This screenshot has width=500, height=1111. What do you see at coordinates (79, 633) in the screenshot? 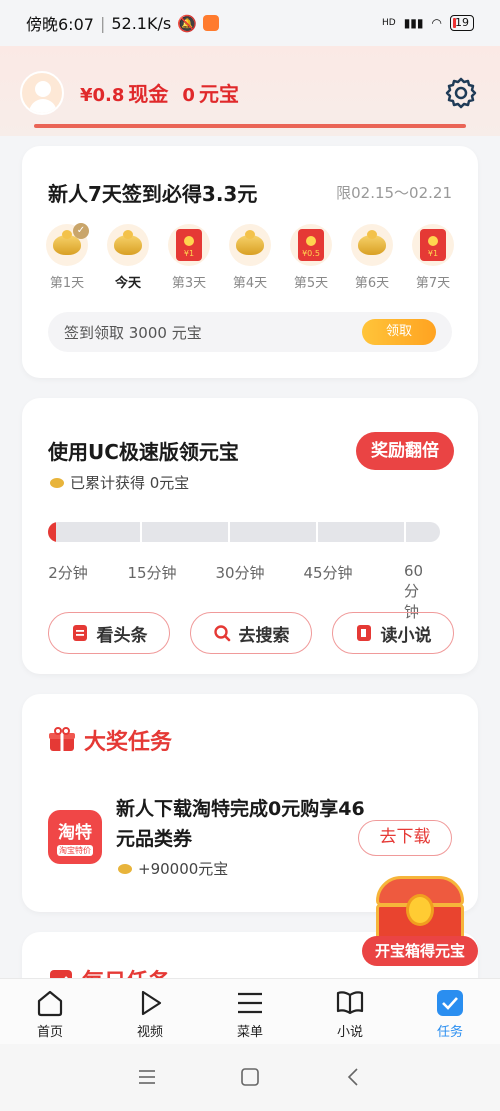
I see `news-icon` at bounding box center [79, 633].